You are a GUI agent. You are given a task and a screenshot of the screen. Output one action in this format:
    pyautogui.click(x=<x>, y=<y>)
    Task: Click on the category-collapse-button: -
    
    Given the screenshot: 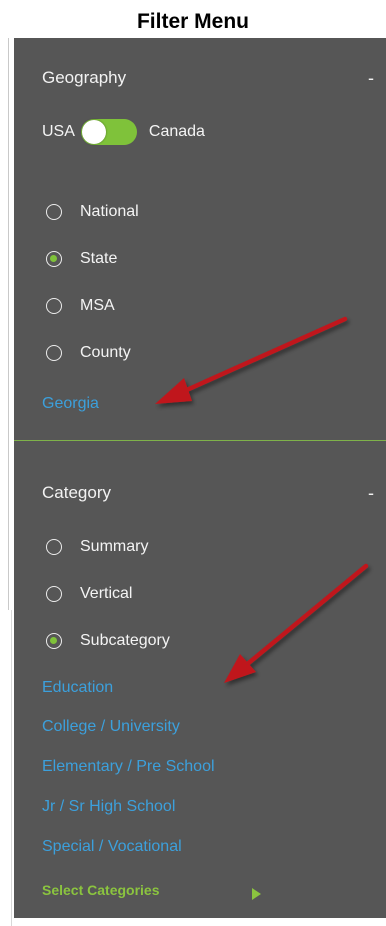 What is the action you would take?
    pyautogui.click(x=371, y=493)
    